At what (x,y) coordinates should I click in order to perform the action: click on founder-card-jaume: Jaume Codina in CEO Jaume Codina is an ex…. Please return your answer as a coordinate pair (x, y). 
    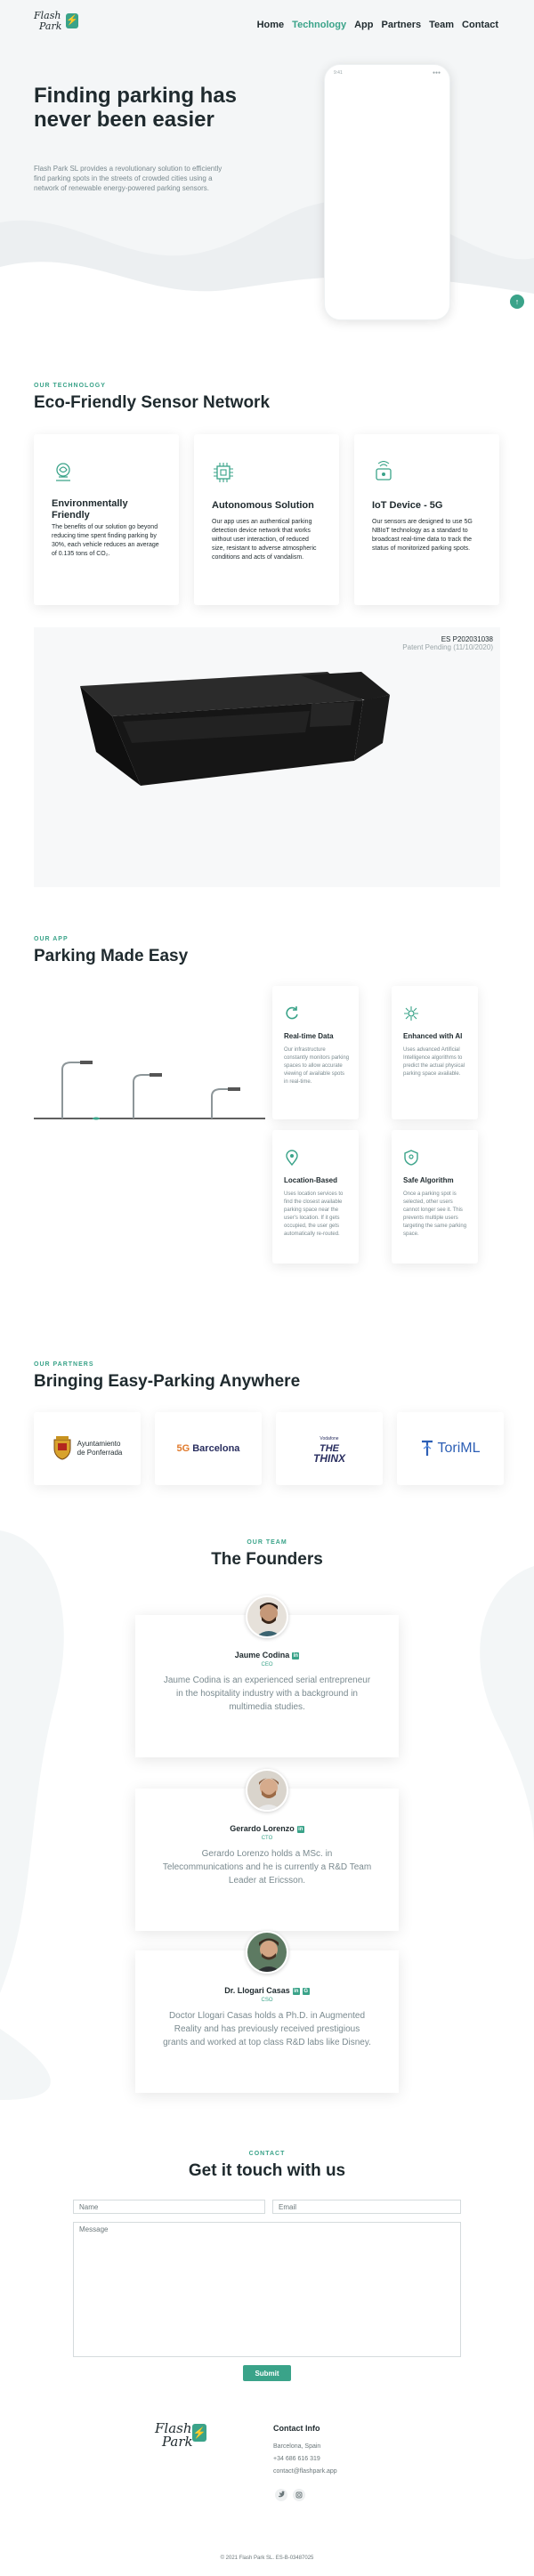
    Looking at the image, I should click on (267, 1676).